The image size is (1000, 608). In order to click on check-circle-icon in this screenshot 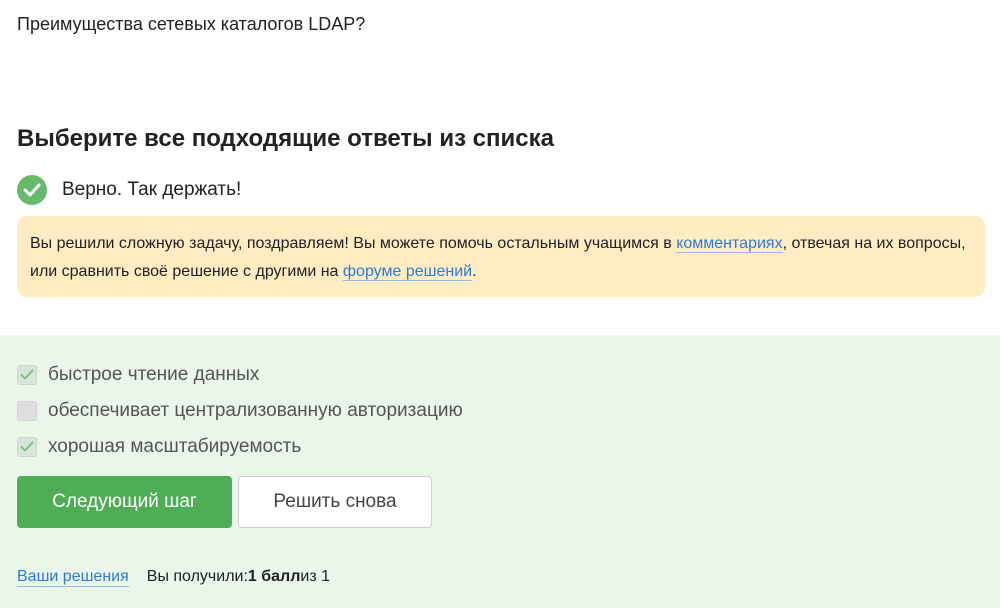, I will do `click(32, 190)`.